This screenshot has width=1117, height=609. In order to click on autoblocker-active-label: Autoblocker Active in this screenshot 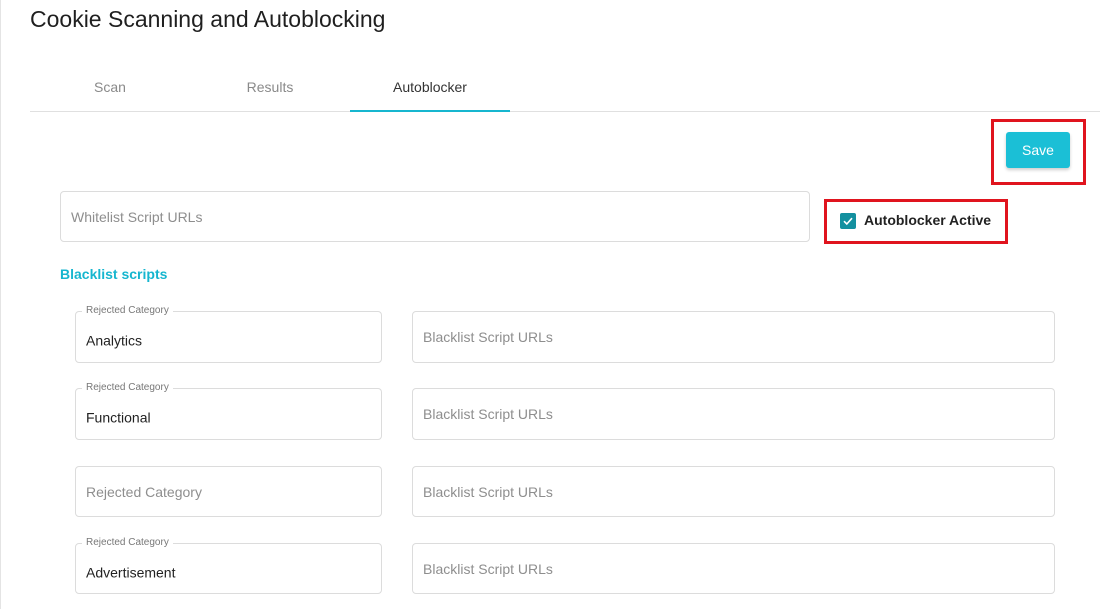, I will do `click(928, 220)`.